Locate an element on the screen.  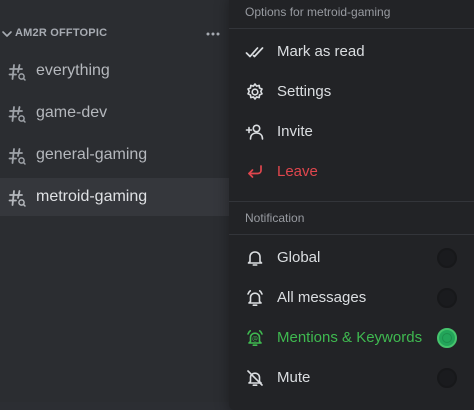
notification-option-global: Global is located at coordinates (351, 258).